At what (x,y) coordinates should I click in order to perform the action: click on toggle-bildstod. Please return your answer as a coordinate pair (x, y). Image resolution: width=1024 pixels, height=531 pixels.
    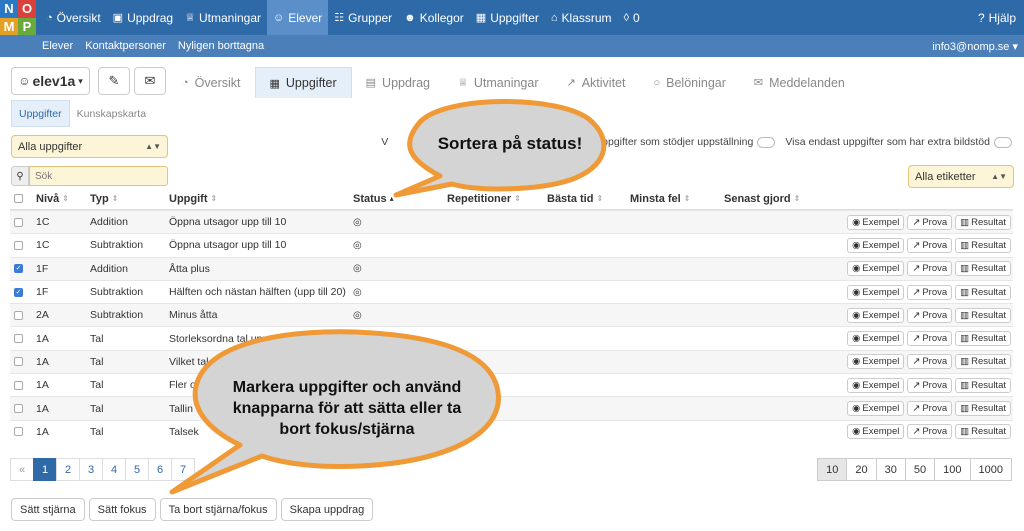
    Looking at the image, I should click on (1003, 142).